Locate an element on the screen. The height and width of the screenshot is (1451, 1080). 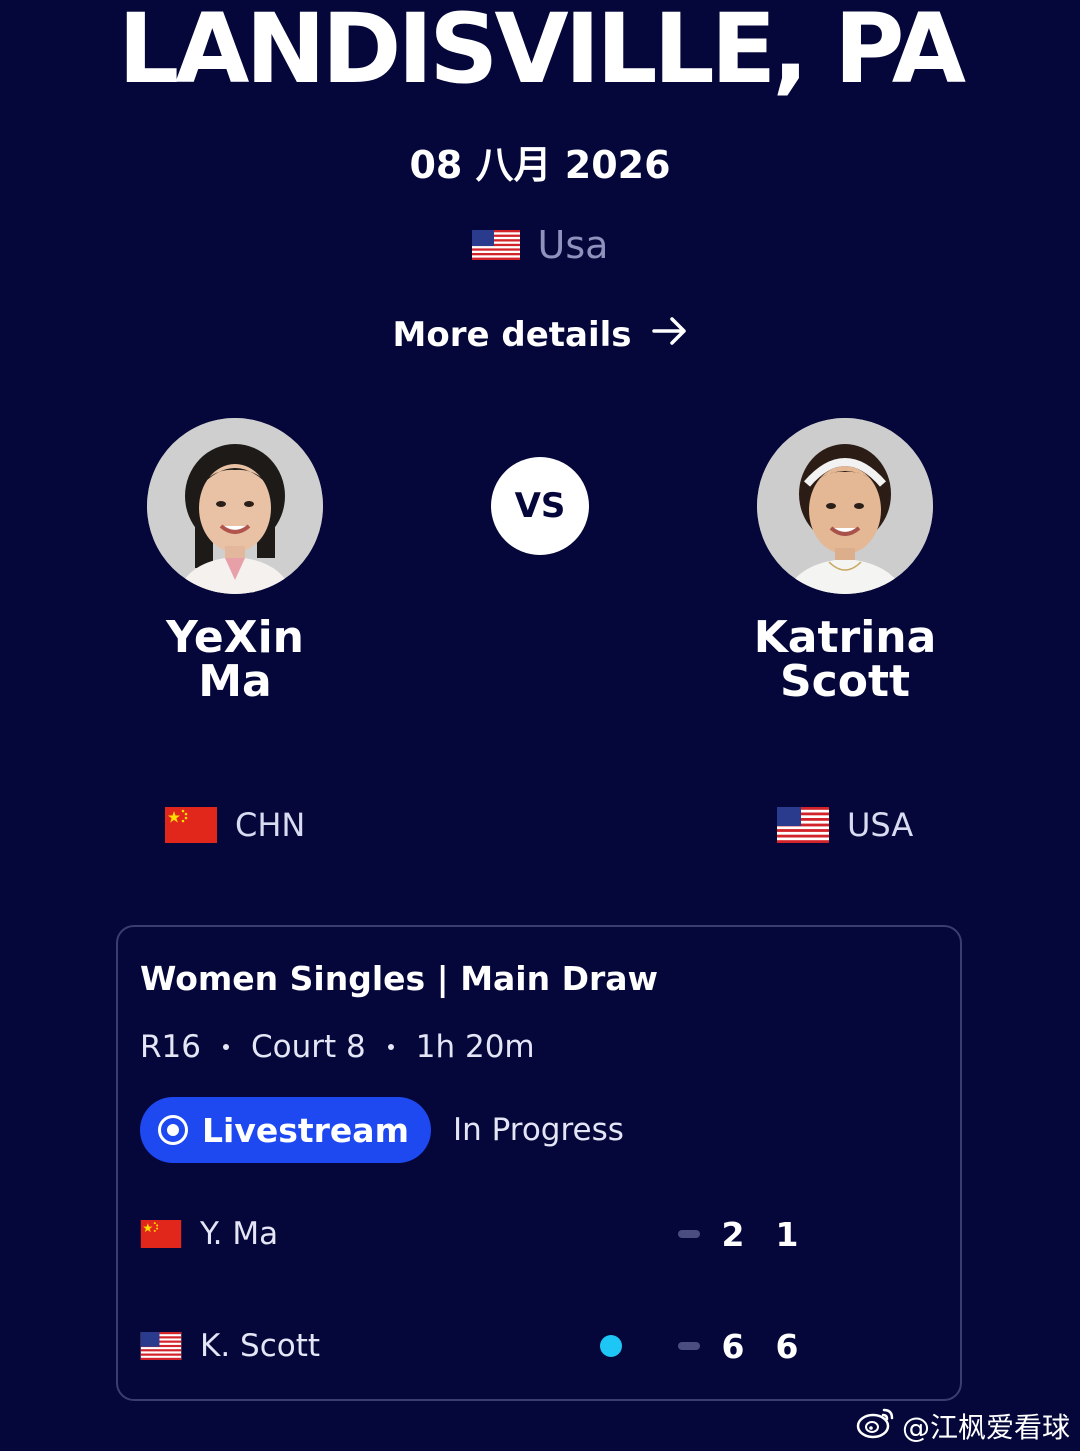
tournament-location: LANDISVILLE, PA is located at coordinates (541, 52).